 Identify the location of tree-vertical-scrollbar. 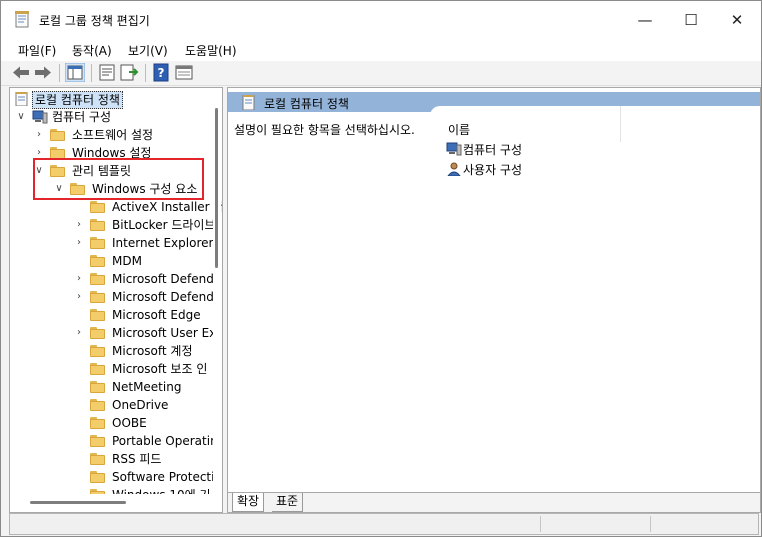
(217, 291).